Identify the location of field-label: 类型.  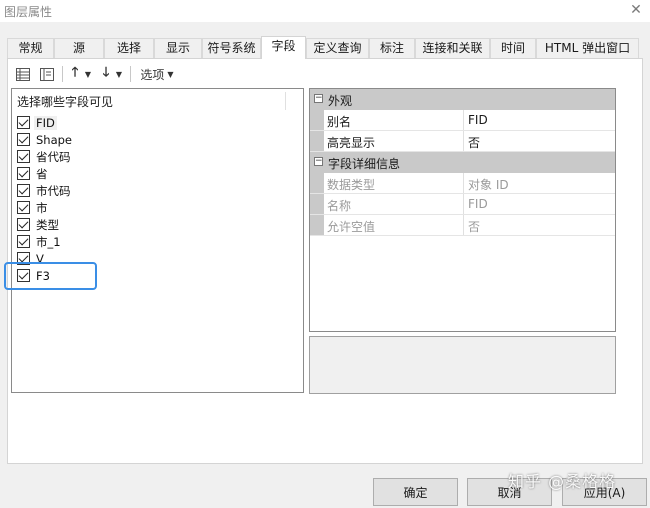
(47, 224).